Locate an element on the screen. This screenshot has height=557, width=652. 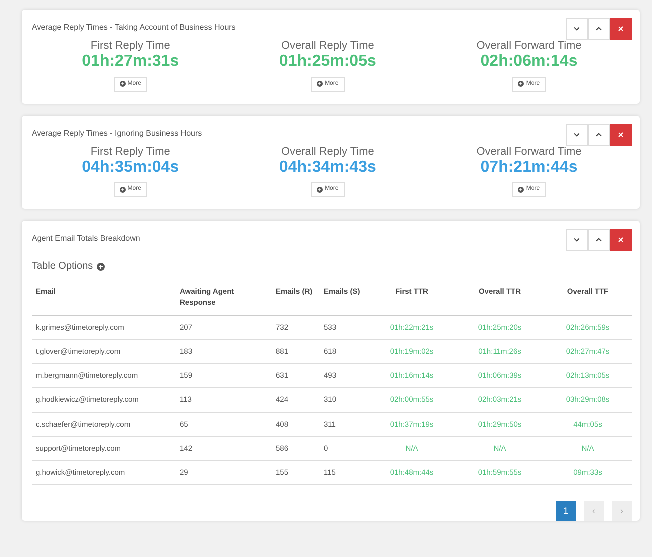
expand-button is located at coordinates (599, 29).